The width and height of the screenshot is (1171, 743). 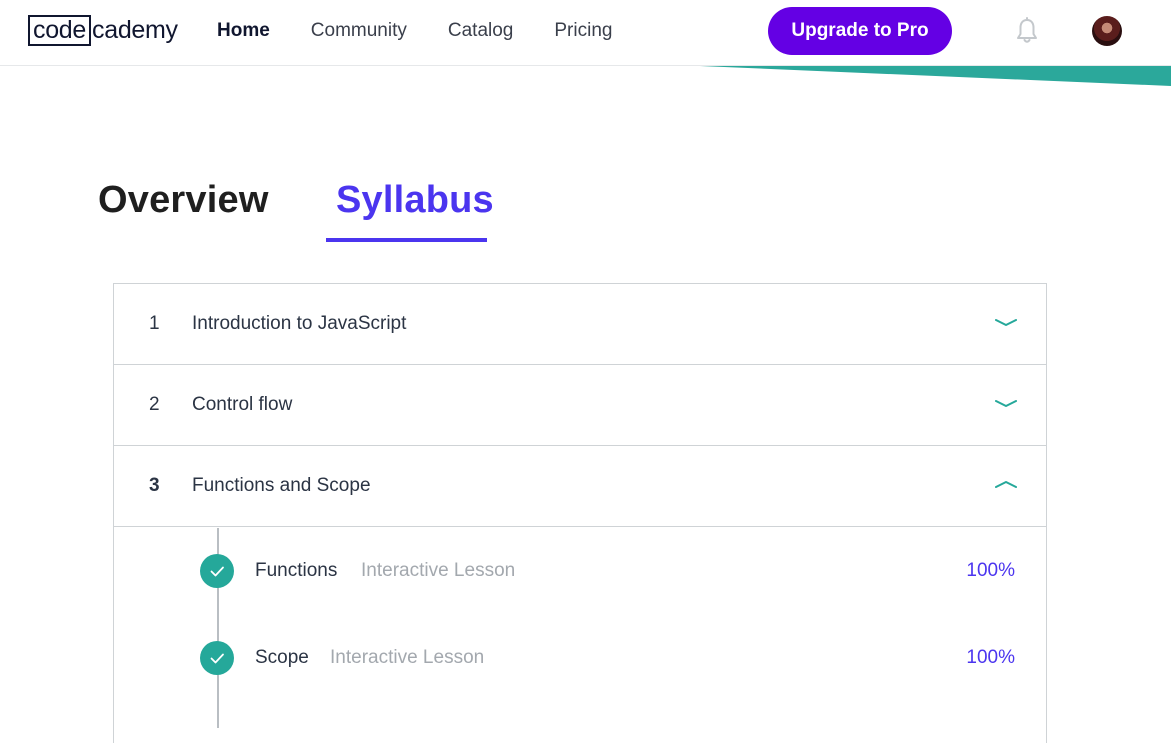 I want to click on active-tab-indicator, so click(x=406, y=240).